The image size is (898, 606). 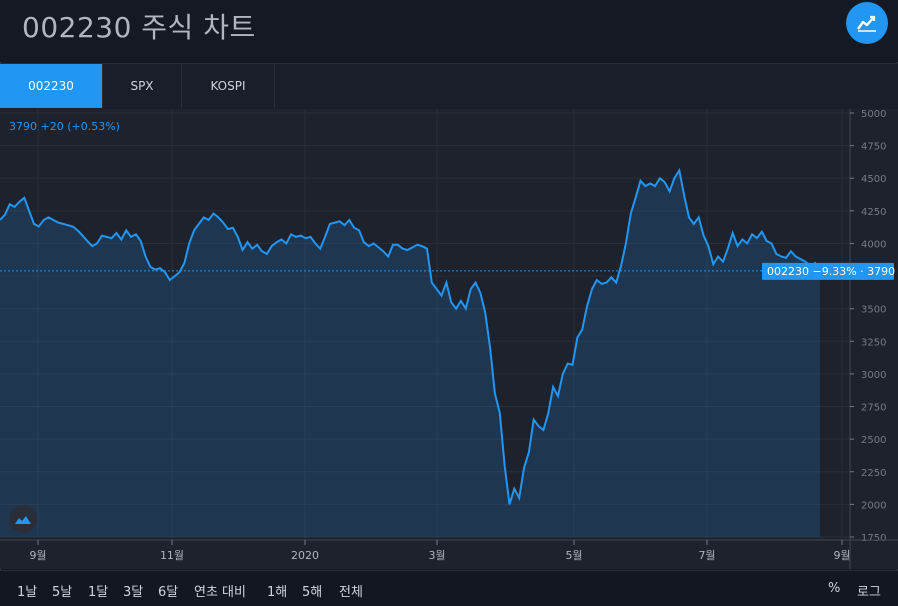 What do you see at coordinates (873, 212) in the screenshot?
I see `y-tick-label: 4250` at bounding box center [873, 212].